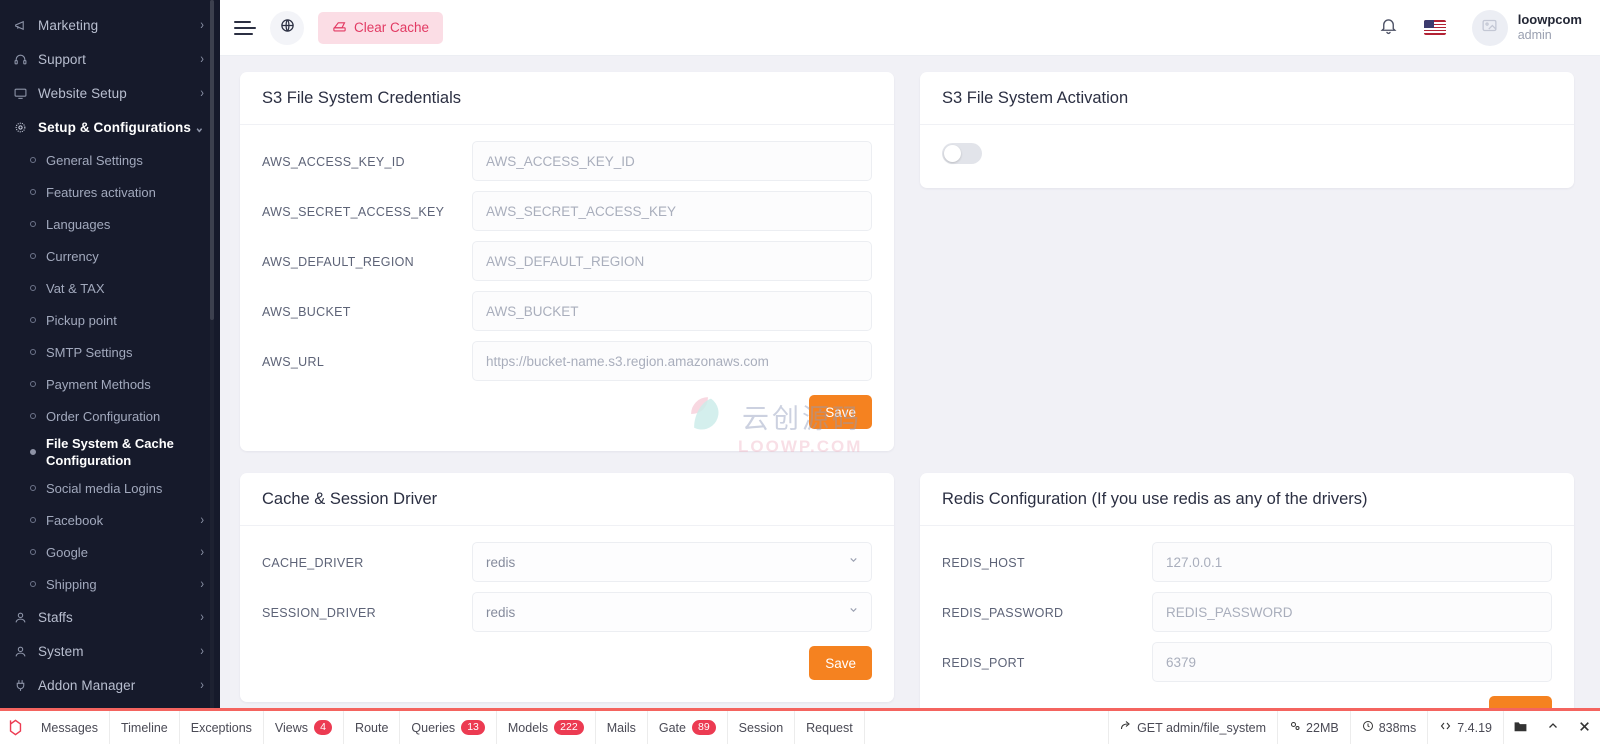  Describe the element at coordinates (1388, 727) in the screenshot. I see `debugbar-time-status: 838ms` at that location.